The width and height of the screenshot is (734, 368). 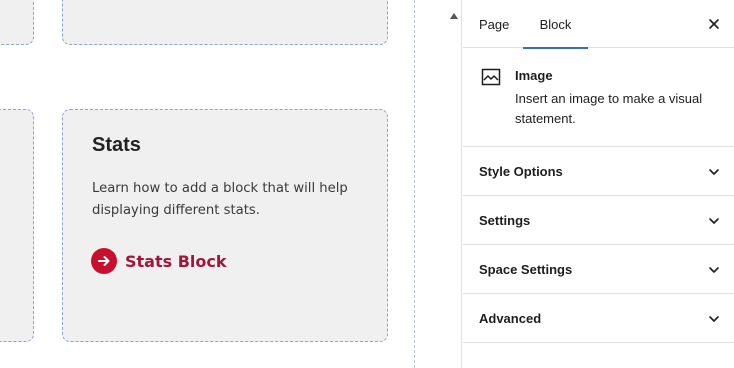 I want to click on caret-up-icon, so click(x=454, y=15).